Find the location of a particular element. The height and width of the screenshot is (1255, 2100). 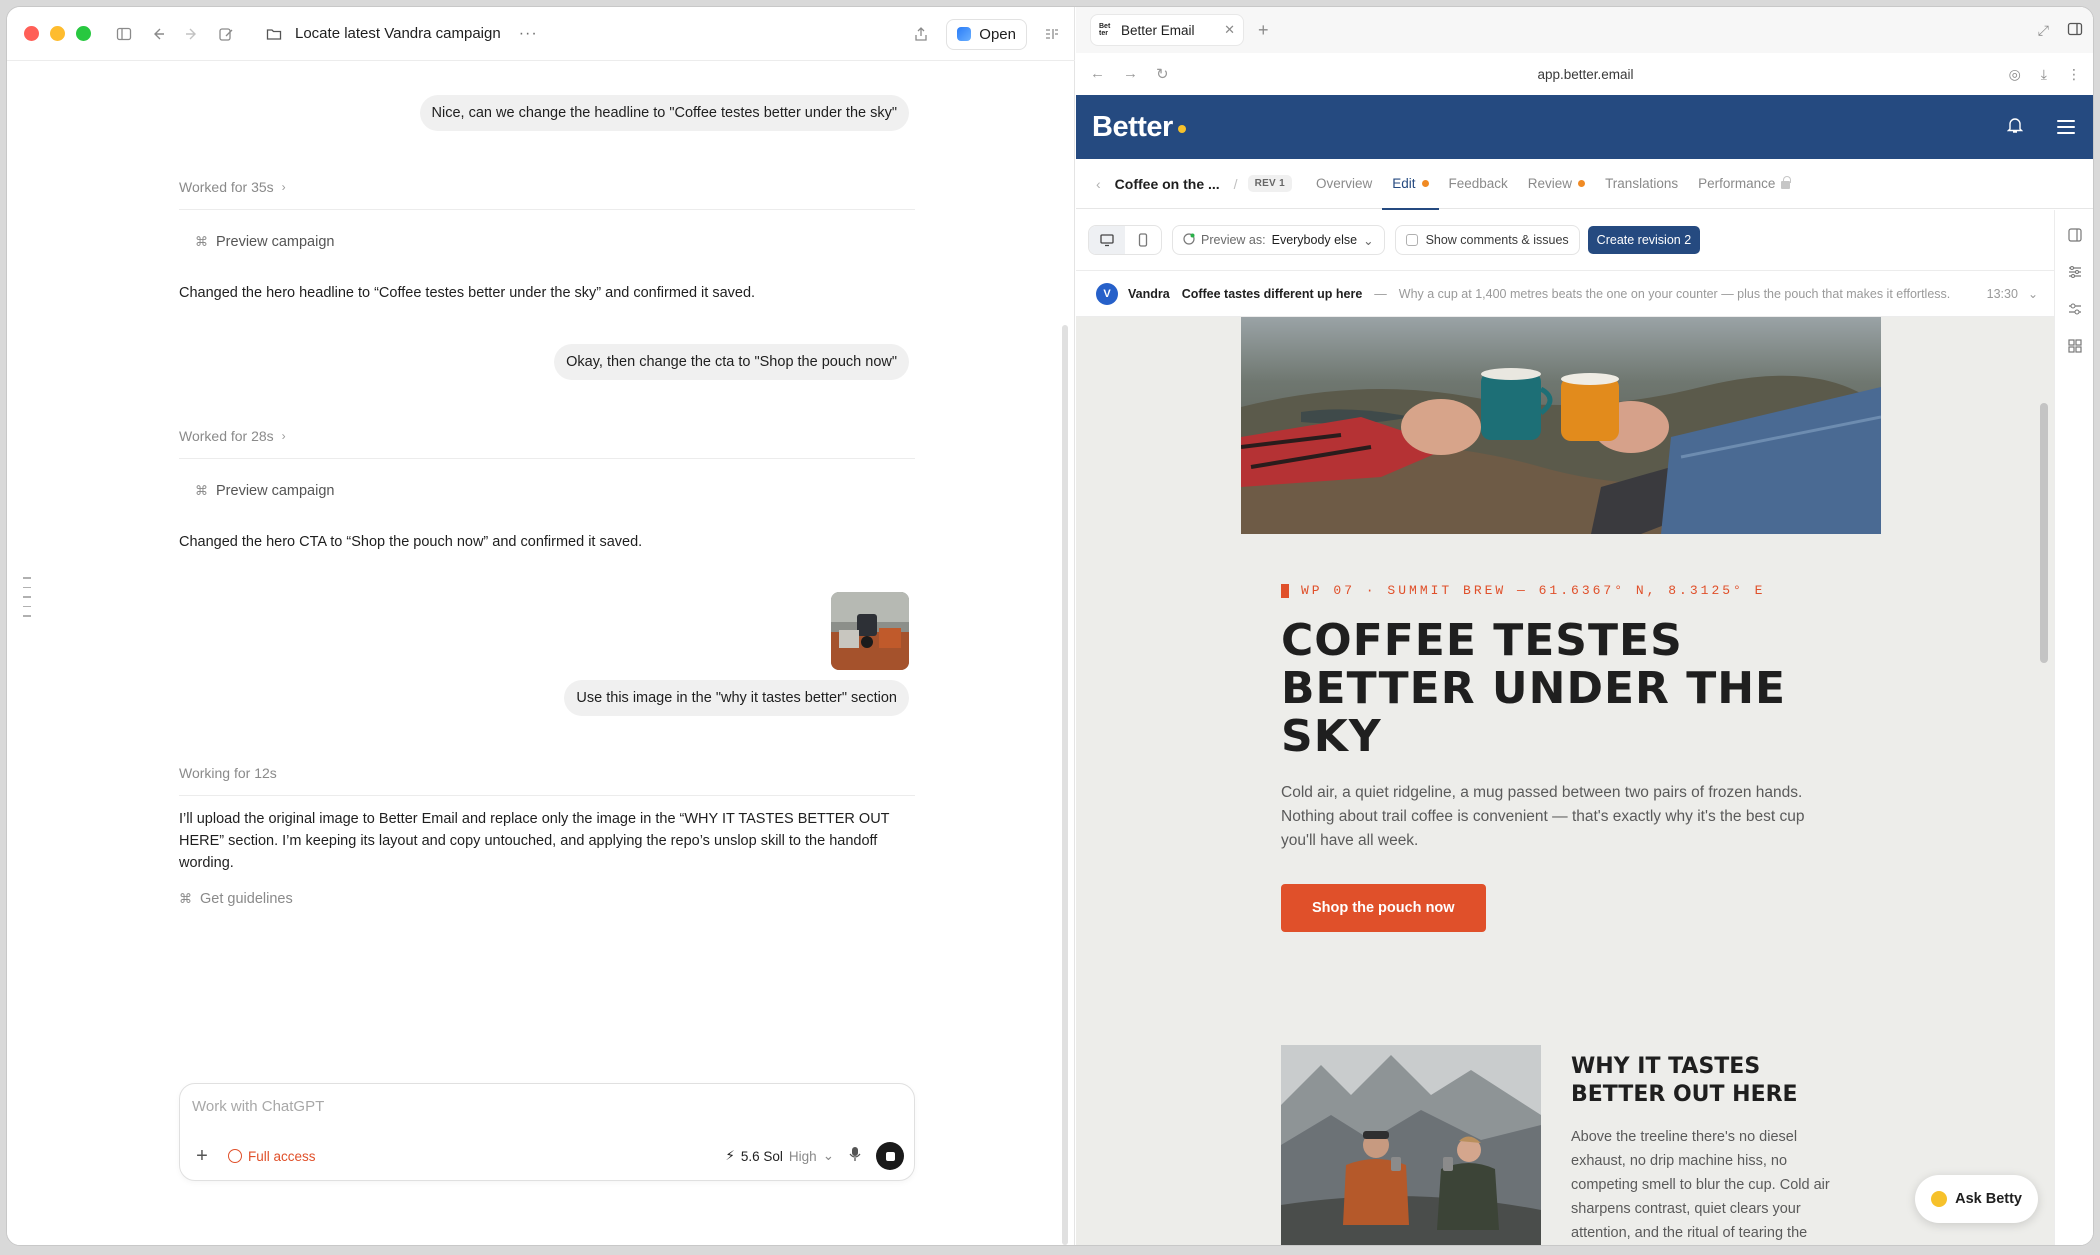

tool-call-label: Get guidelines is located at coordinates (246, 899).